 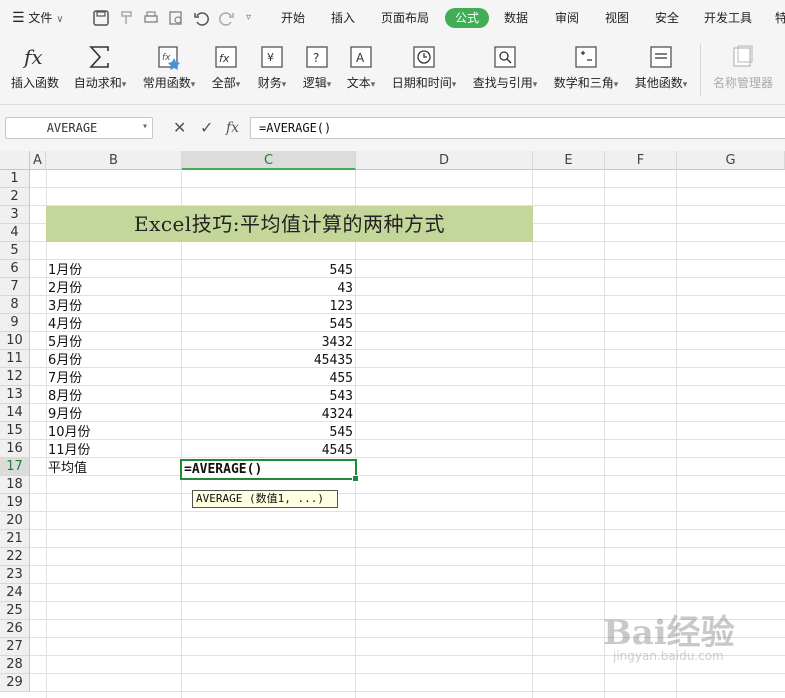 What do you see at coordinates (269, 160) in the screenshot?
I see `column-header-c: C` at bounding box center [269, 160].